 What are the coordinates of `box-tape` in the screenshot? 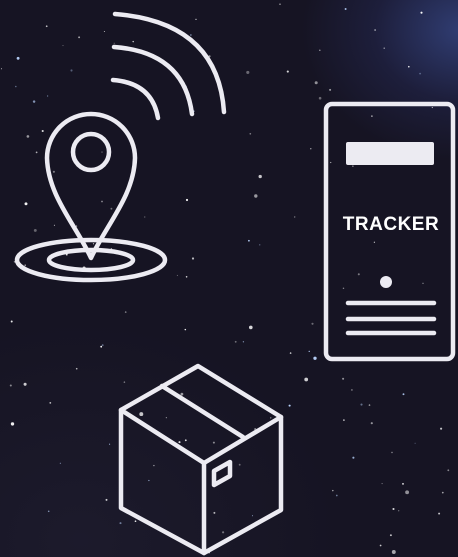 It's located at (202, 411).